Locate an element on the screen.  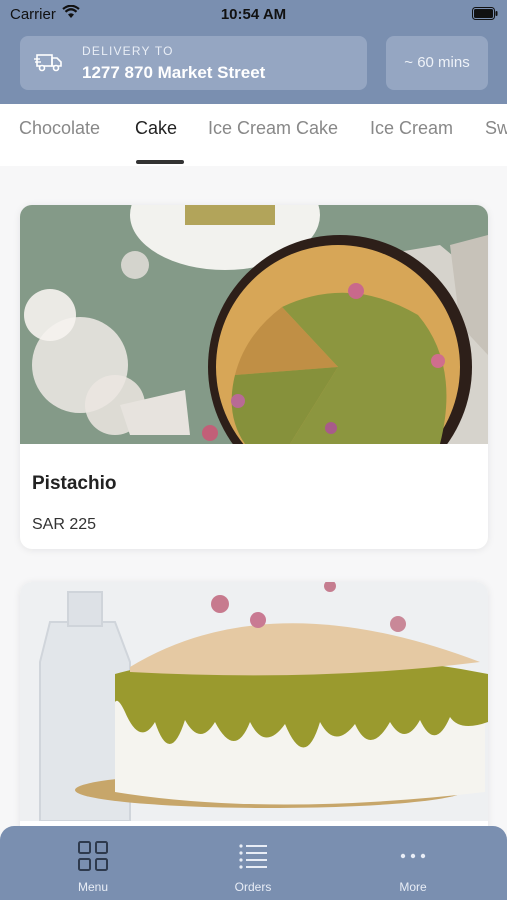
delivery-eta: ~ 60 mins is located at coordinates (437, 63).